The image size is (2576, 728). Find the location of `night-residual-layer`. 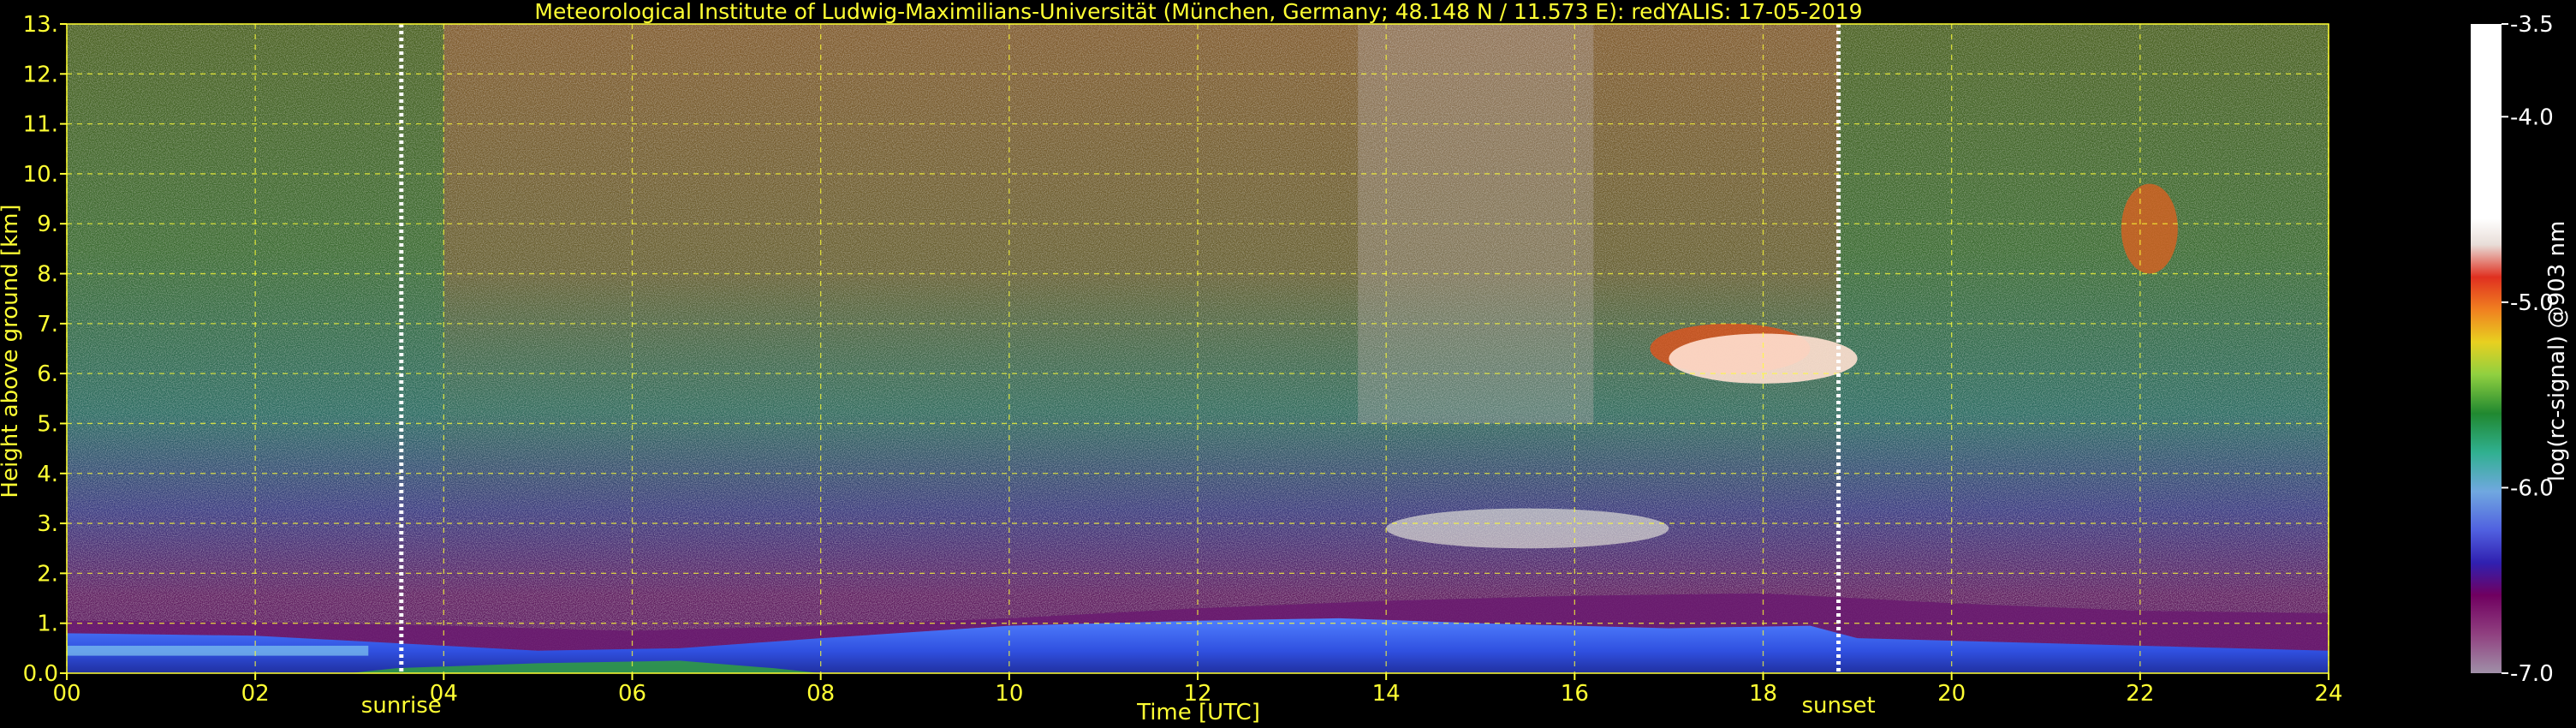

night-residual-layer is located at coordinates (218, 650).